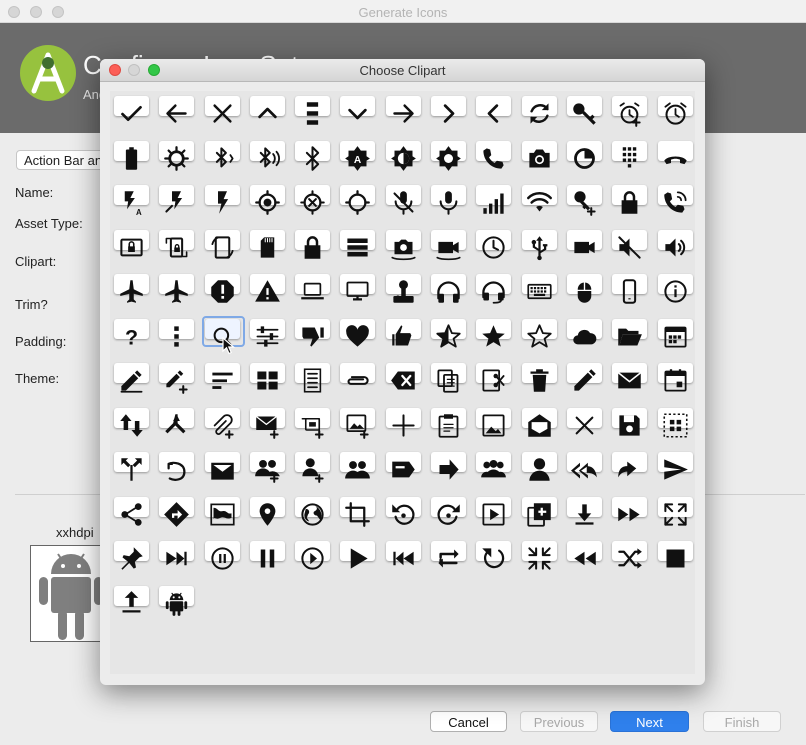 This screenshot has width=806, height=745. Describe the element at coordinates (176, 112) in the screenshot. I see `clipart-tile-arrow-back` at that location.